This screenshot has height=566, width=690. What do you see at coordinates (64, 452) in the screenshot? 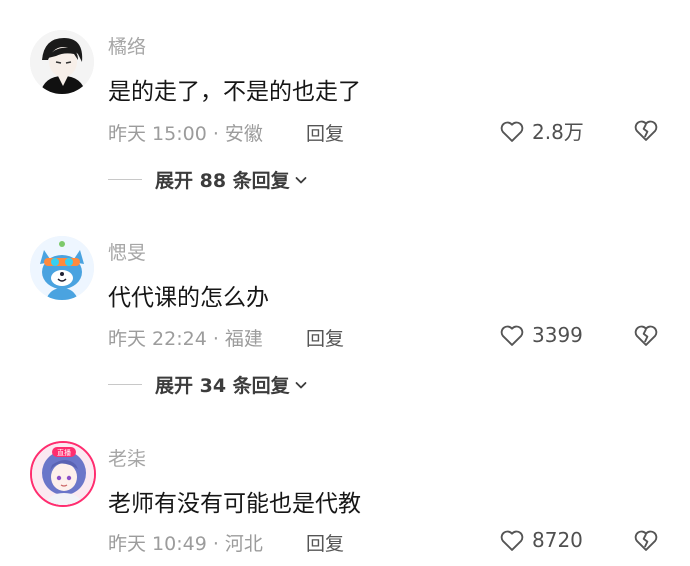
I see `live-badge: 直播` at bounding box center [64, 452].